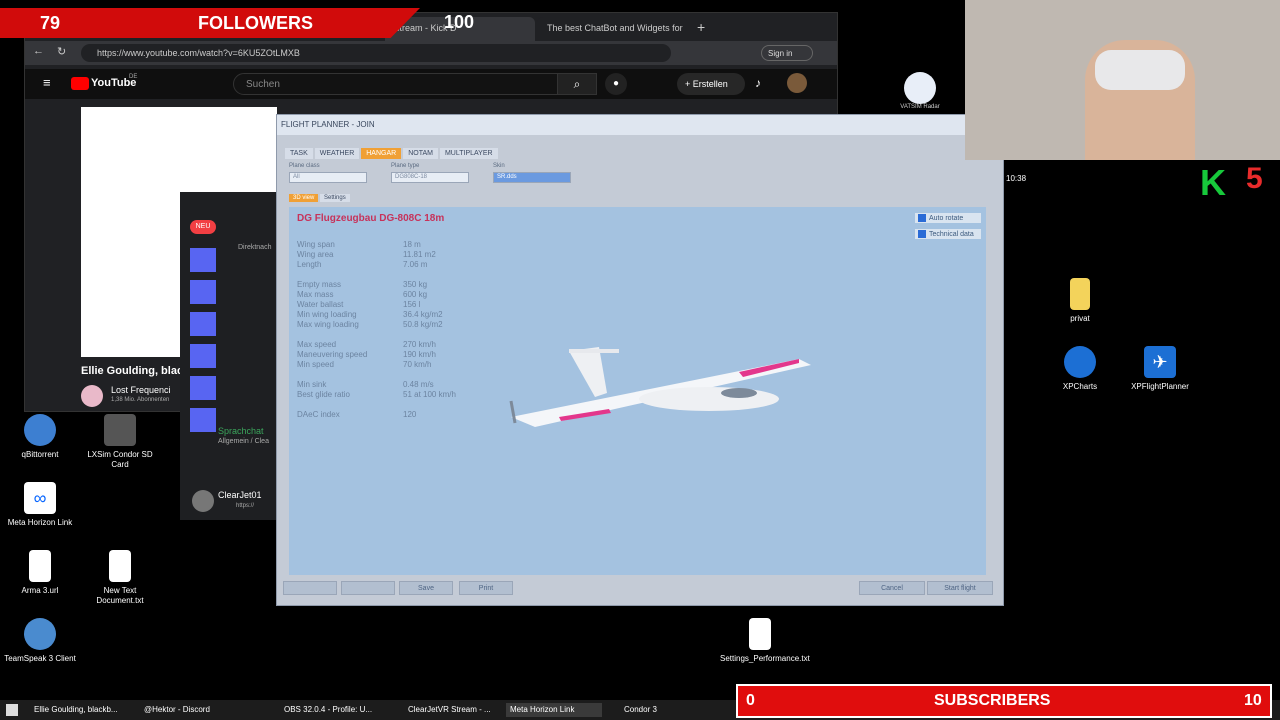 The height and width of the screenshot is (720, 1280). Describe the element at coordinates (787, 53) in the screenshot. I see `signin-button: Sign in` at that location.